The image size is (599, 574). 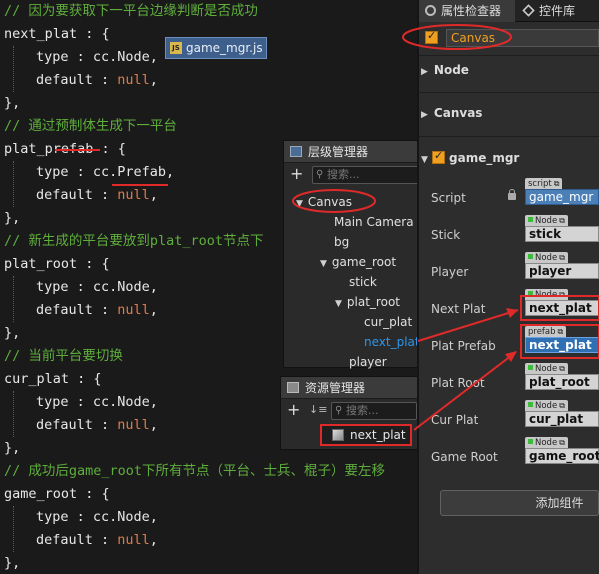 What do you see at coordinates (562, 197) in the screenshot?
I see `script-field: game_mgr` at bounding box center [562, 197].